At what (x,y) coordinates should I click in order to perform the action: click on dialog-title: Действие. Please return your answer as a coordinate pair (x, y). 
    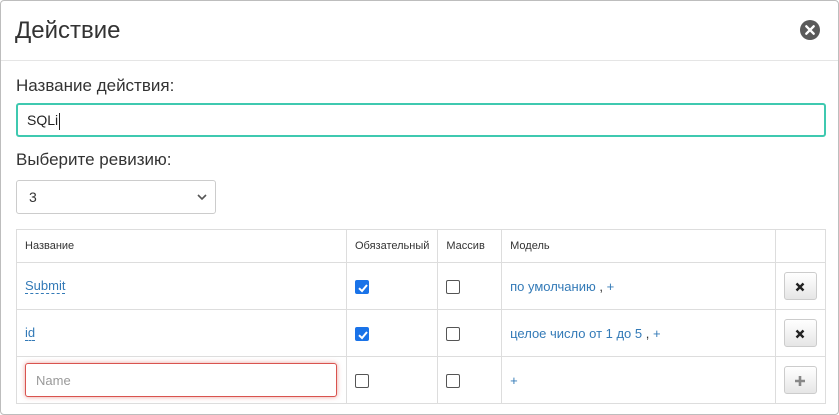
    Looking at the image, I should click on (68, 30).